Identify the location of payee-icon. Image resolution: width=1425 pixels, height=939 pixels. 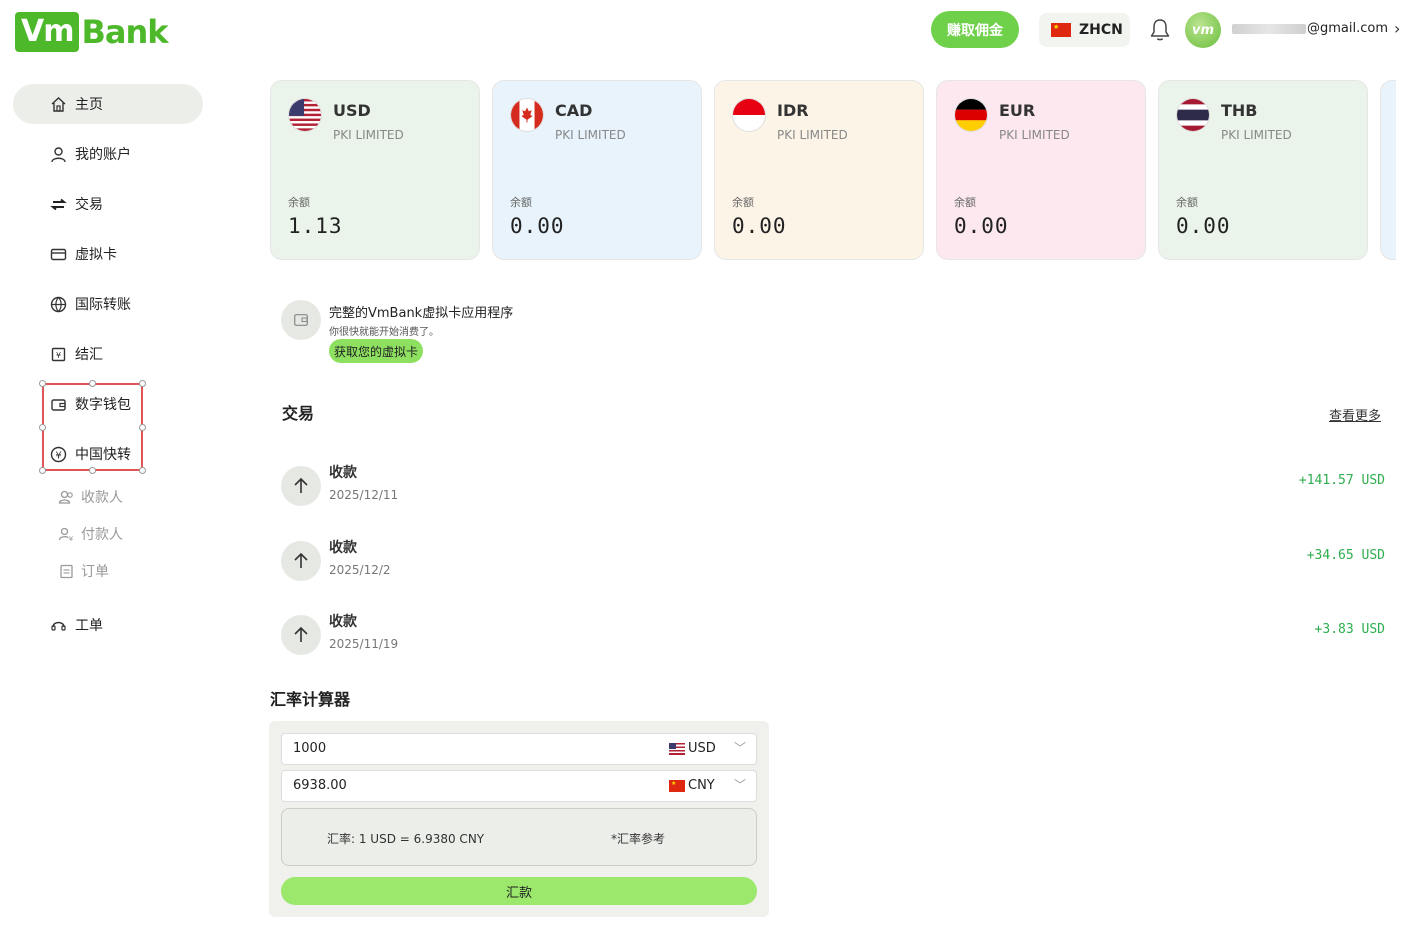
(65, 497).